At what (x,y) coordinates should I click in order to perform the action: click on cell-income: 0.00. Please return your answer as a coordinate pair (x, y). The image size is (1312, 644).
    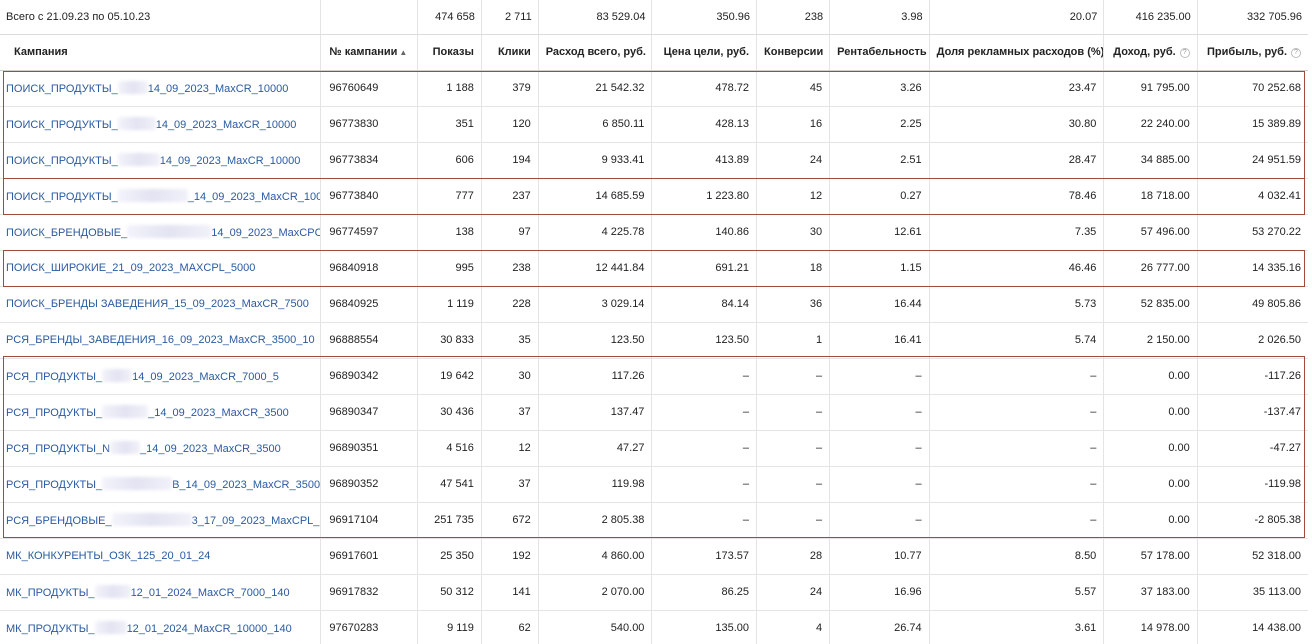
    Looking at the image, I should click on (1150, 376).